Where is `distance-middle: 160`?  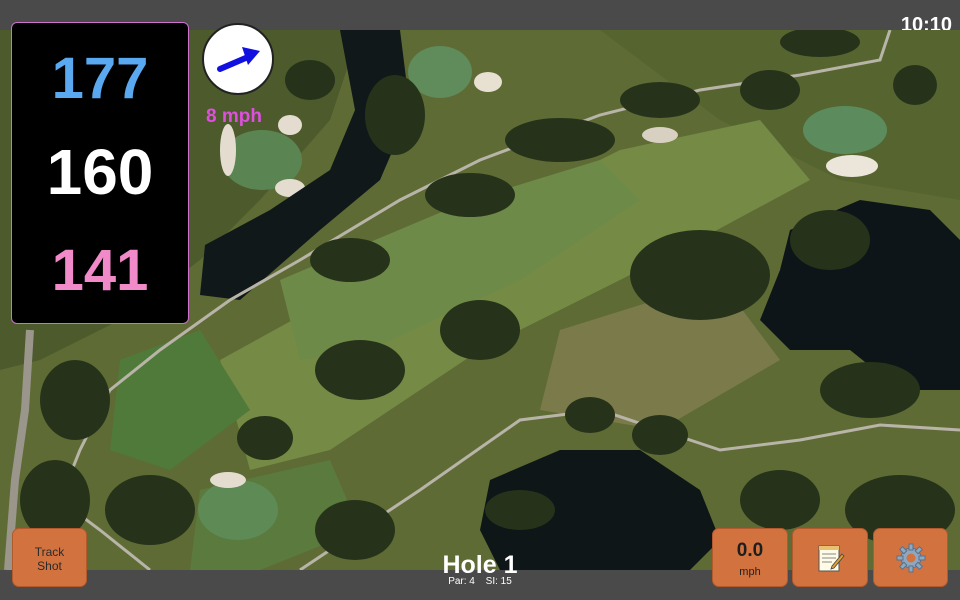
distance-middle: 160 is located at coordinates (100, 172).